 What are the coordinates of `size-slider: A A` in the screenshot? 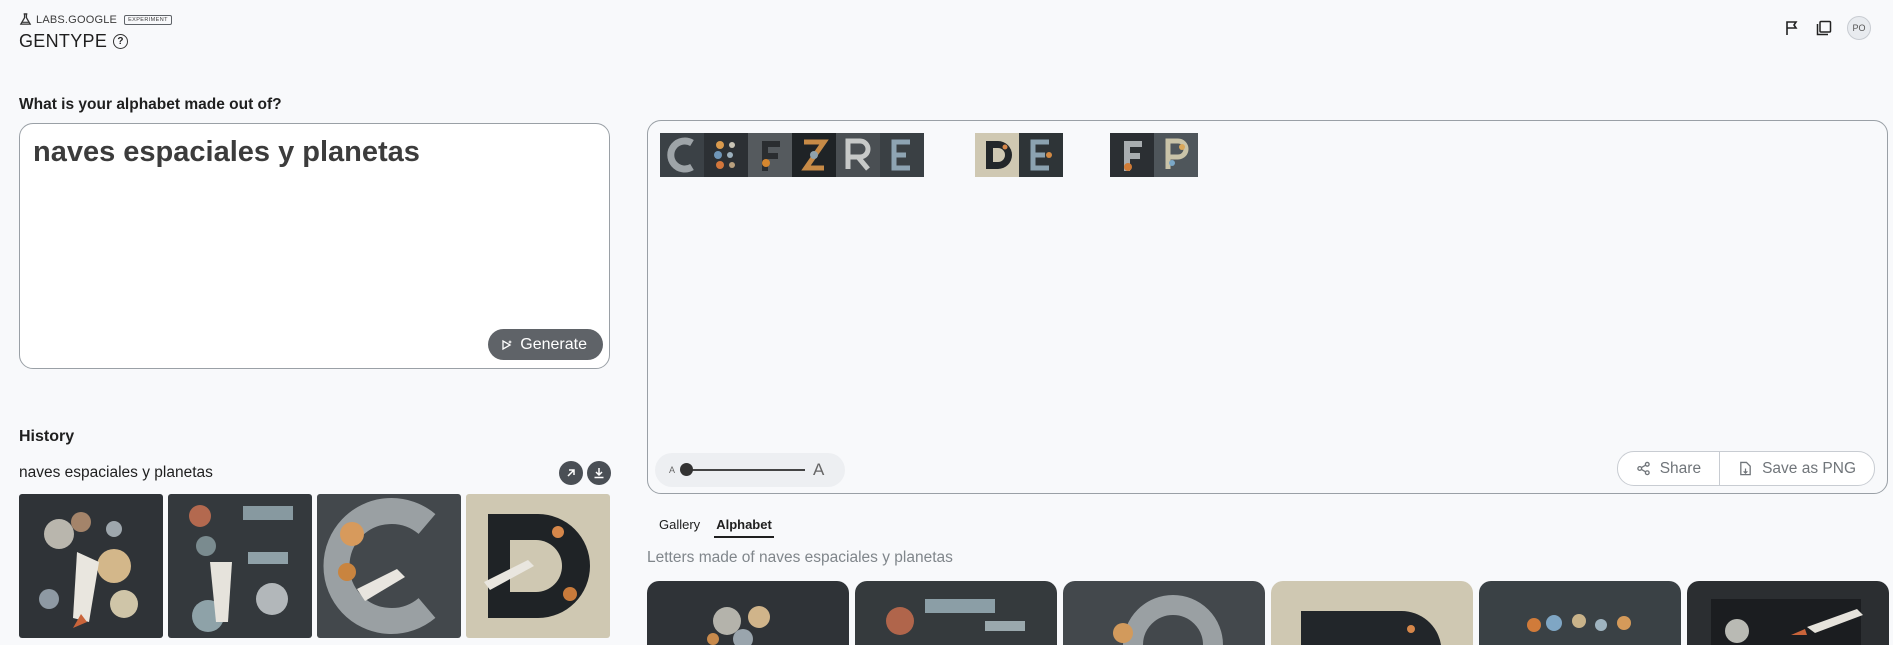 It's located at (750, 470).